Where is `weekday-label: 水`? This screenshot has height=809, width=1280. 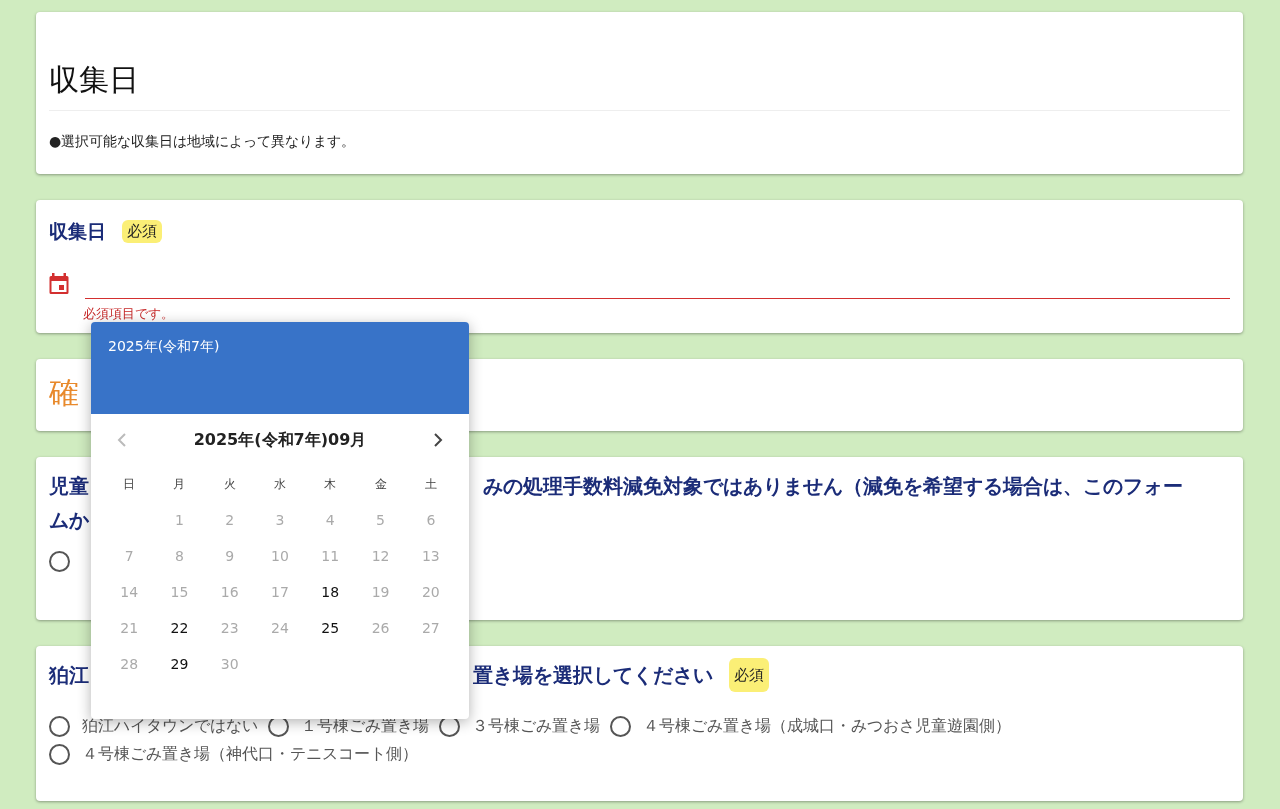 weekday-label: 水 is located at coordinates (280, 484).